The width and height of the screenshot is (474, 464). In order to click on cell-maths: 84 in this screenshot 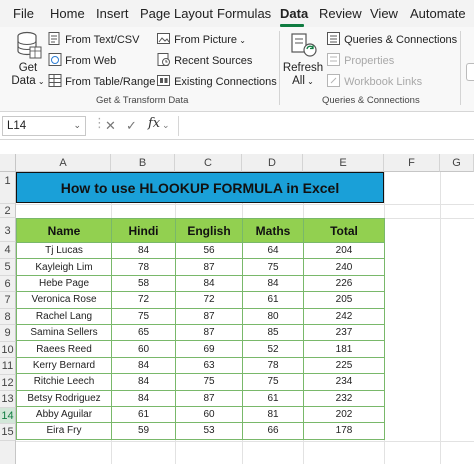, I will do `click(273, 283)`.